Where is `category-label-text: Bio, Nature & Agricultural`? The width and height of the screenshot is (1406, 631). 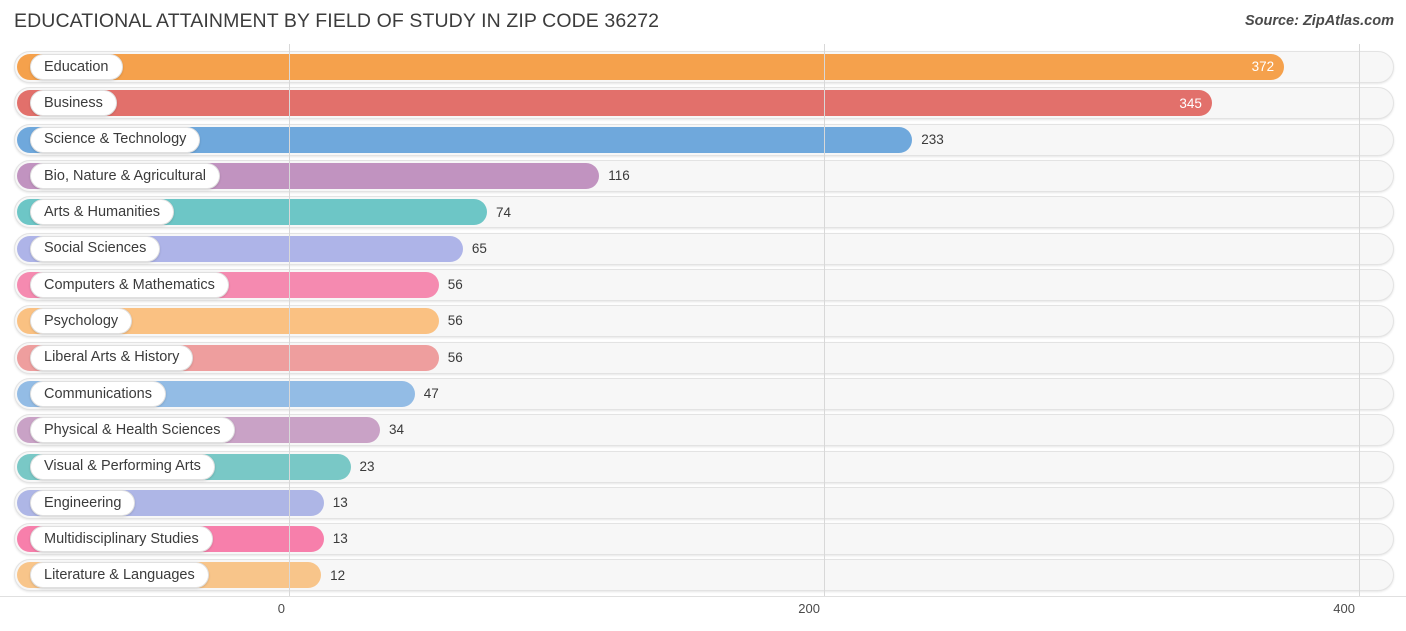 category-label-text: Bio, Nature & Agricultural is located at coordinates (125, 175).